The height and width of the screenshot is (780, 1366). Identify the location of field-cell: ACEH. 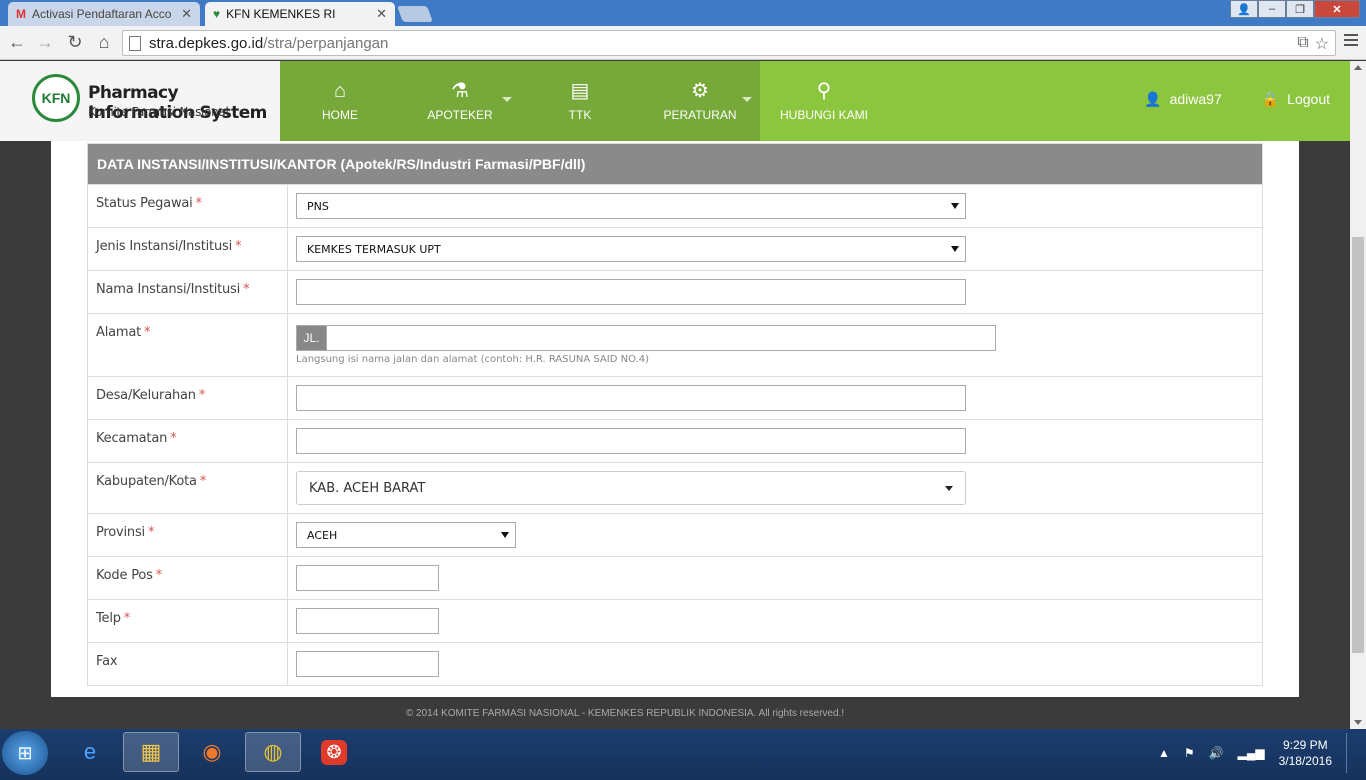
(775, 535).